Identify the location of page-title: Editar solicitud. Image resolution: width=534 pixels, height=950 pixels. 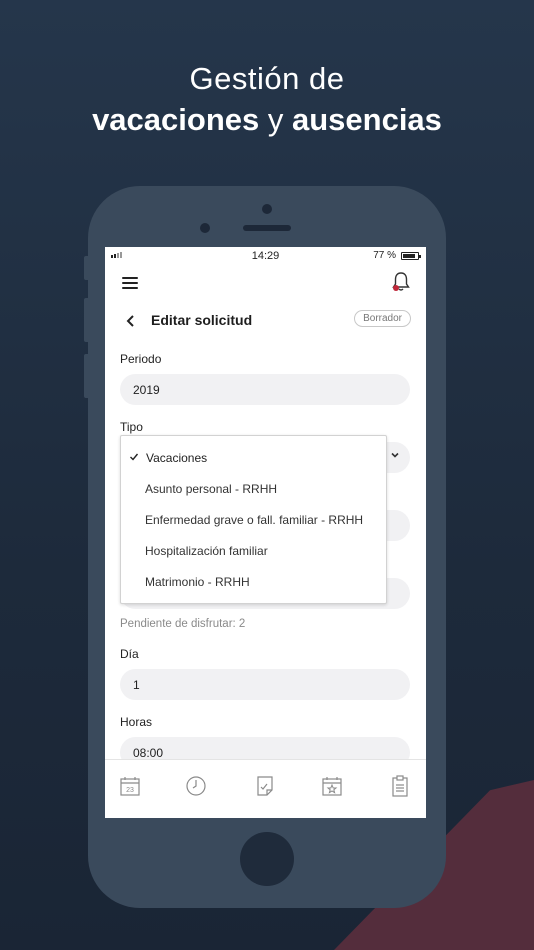
(202, 320).